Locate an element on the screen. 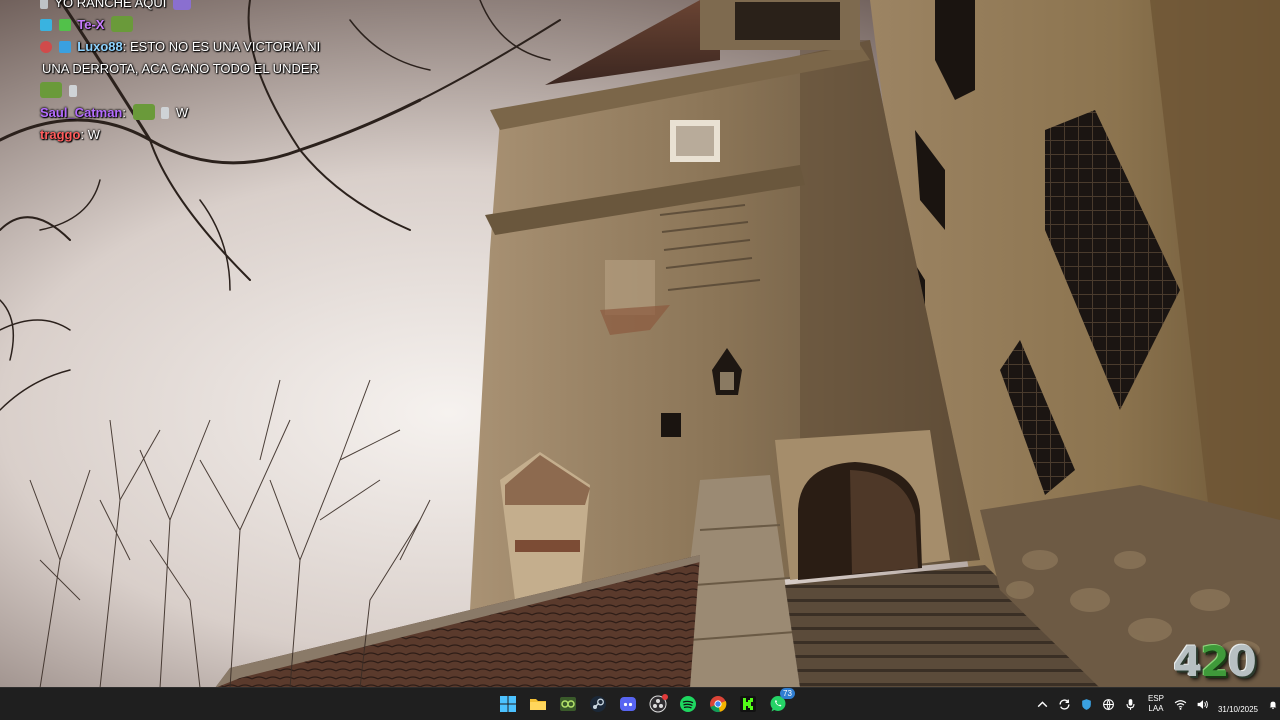 This screenshot has width=1280, height=720. keyboard-layout: LAA is located at coordinates (1156, 708).